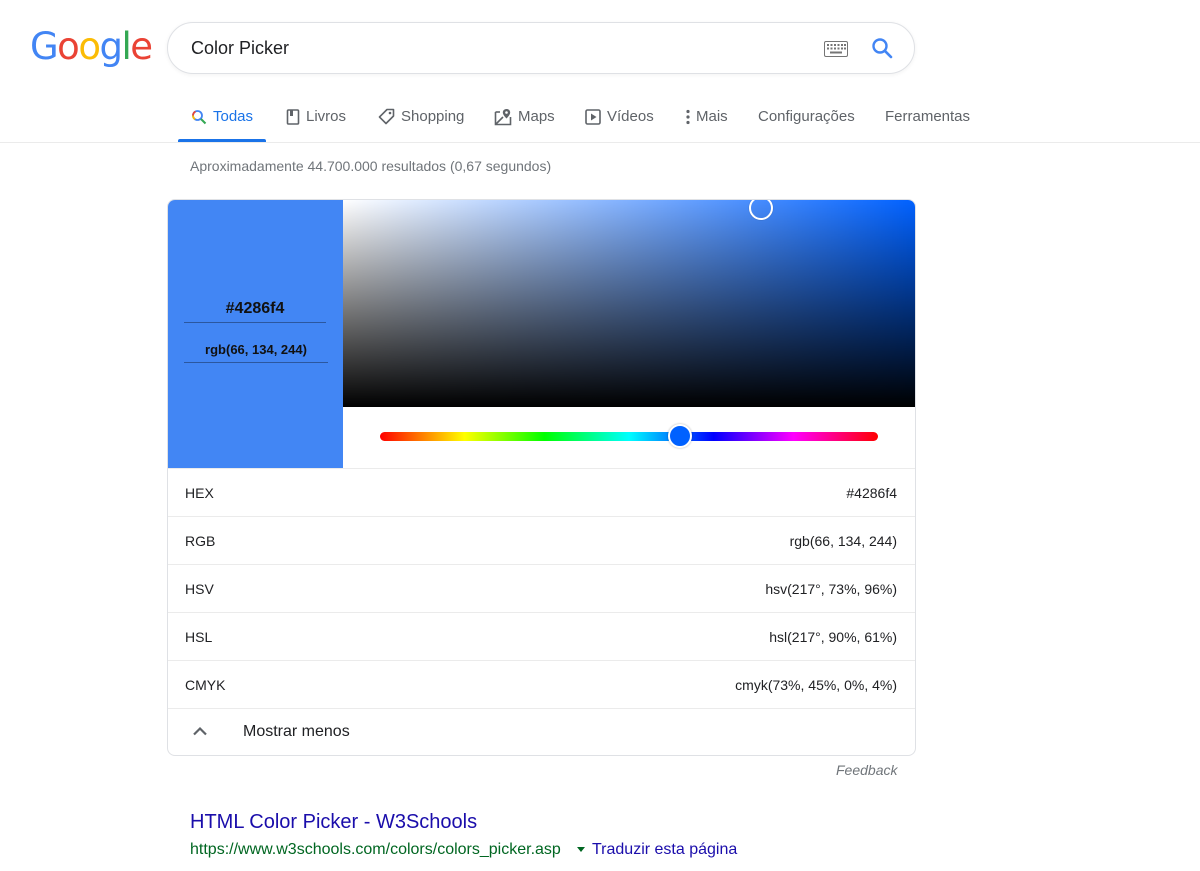 This screenshot has height=871, width=1200. I want to click on map-pin-icon, so click(503, 116).